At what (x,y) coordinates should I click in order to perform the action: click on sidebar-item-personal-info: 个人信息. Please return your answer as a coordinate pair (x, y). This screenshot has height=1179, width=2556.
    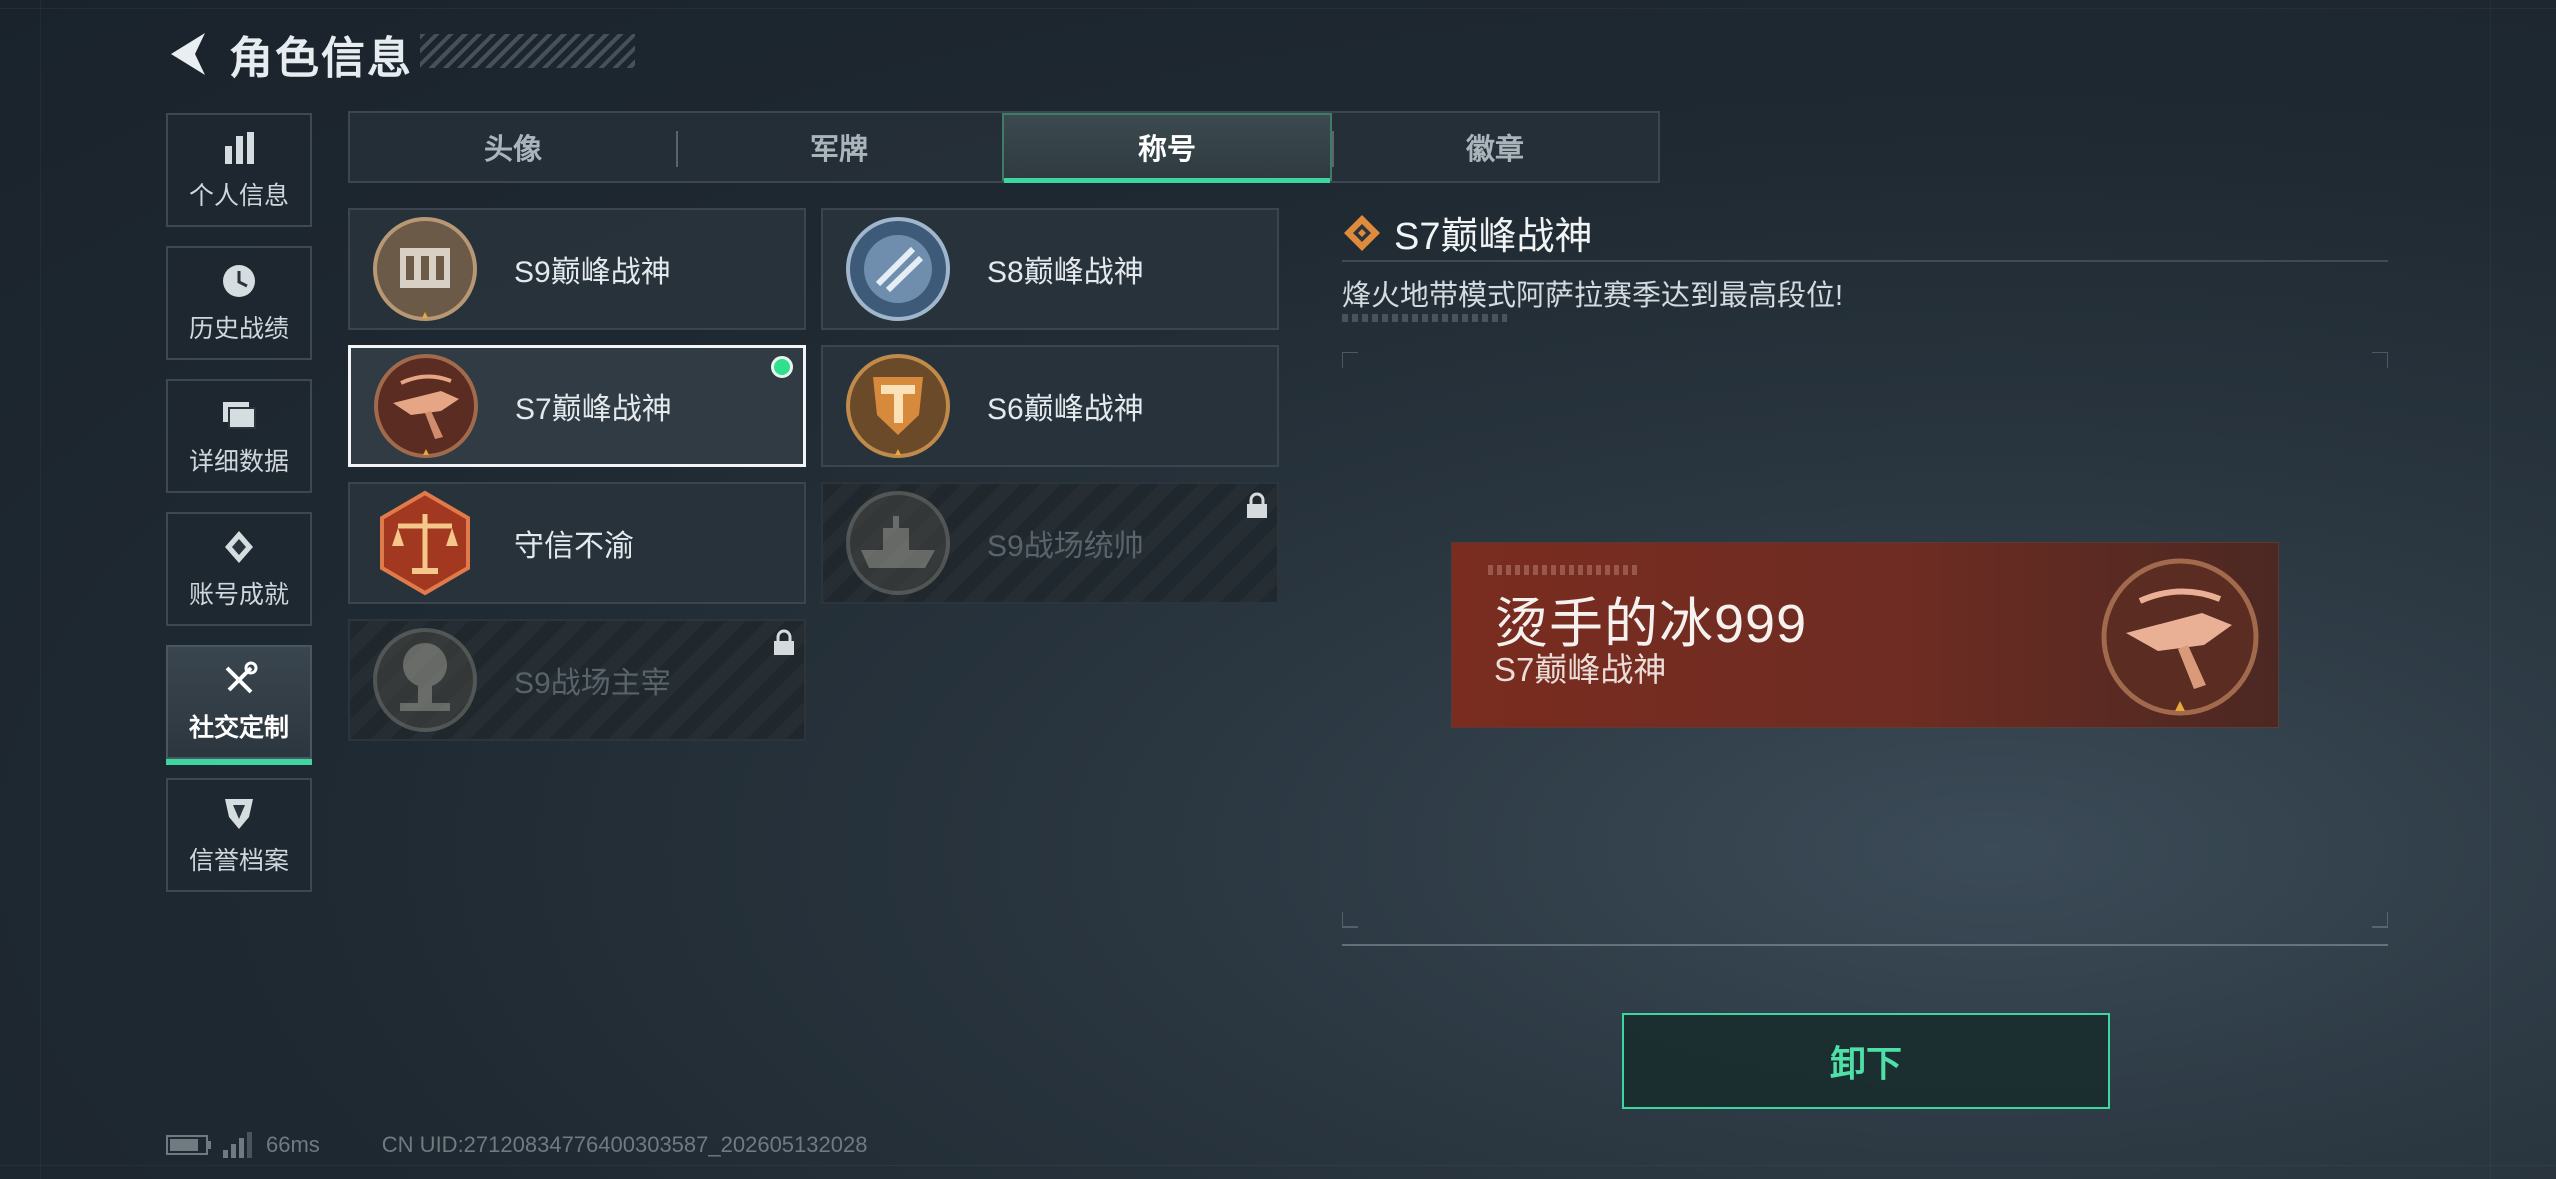
    Looking at the image, I should click on (239, 170).